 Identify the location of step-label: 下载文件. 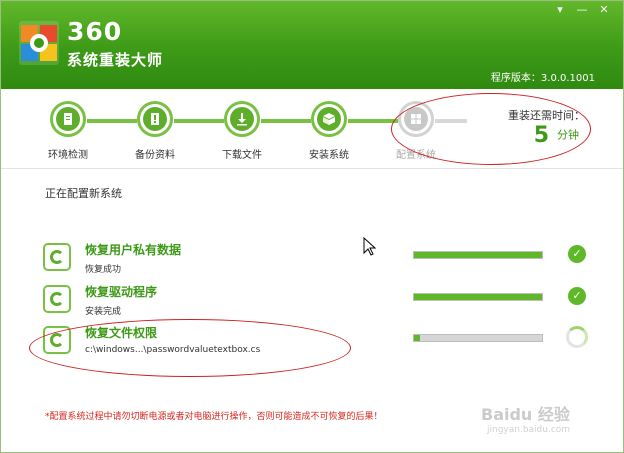
(242, 155).